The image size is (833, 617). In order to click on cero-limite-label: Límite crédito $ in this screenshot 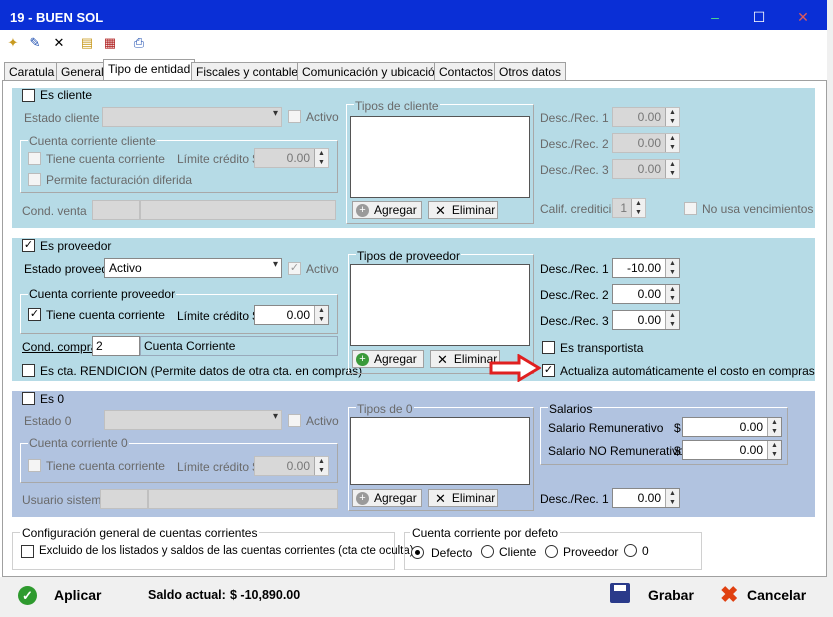, I will do `click(218, 467)`.